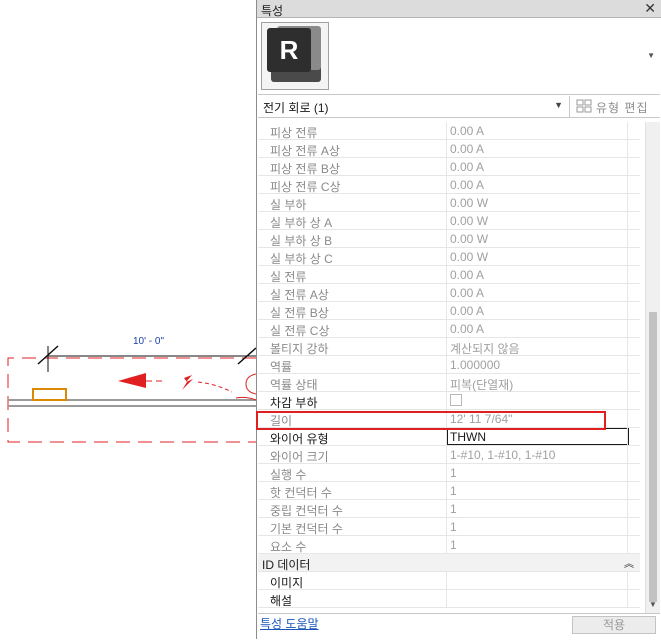 The width and height of the screenshot is (661, 642). I want to click on edit-type-label: 유형 편집, so click(622, 108).